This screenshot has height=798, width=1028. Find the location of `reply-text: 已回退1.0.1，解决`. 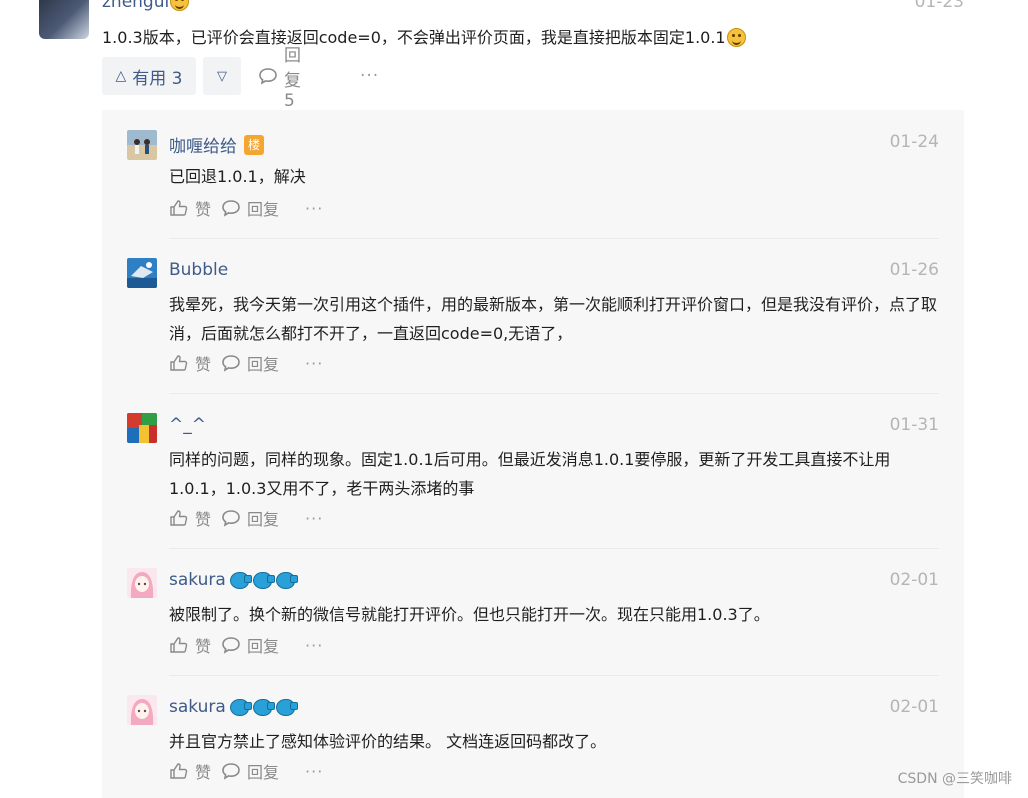

reply-text: 已回退1.0.1，解决 is located at coordinates (237, 176).